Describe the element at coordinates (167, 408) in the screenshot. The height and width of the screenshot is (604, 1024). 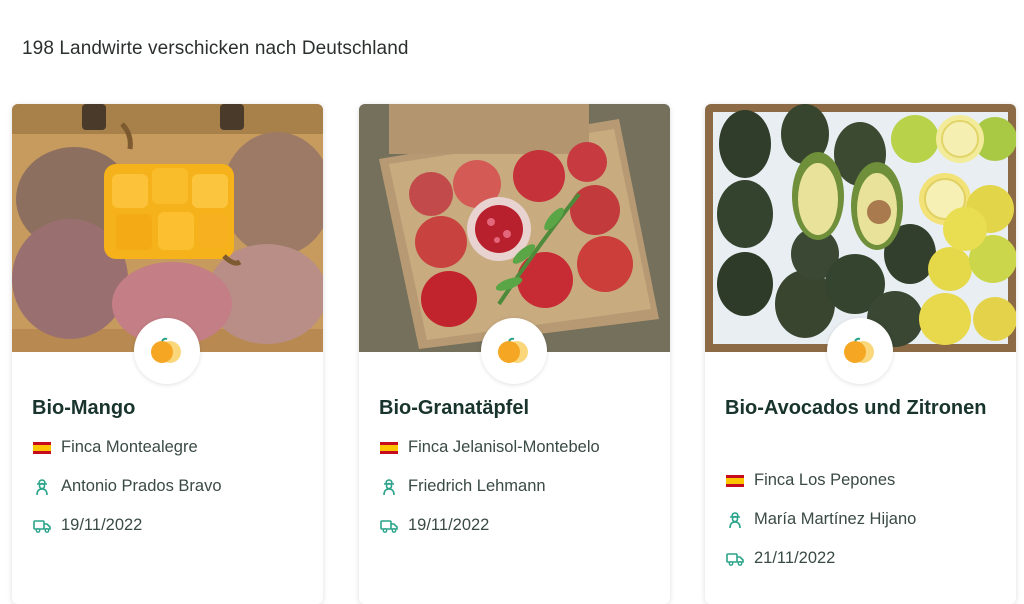
I see `product-title: Bio-Mango` at that location.